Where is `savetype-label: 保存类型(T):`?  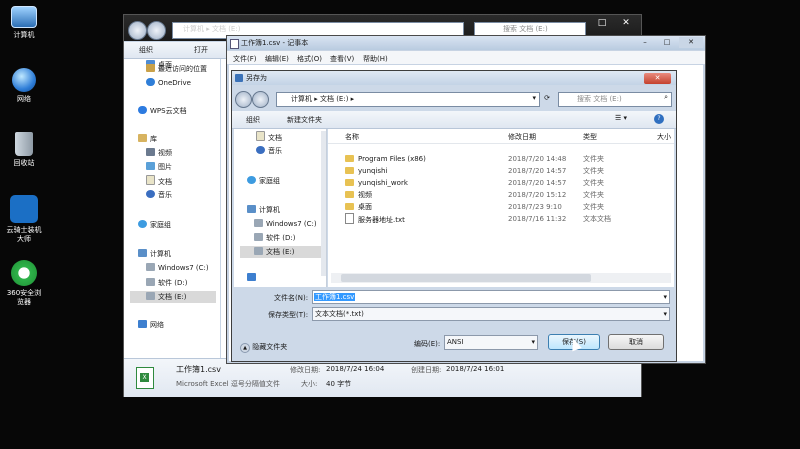 savetype-label: 保存类型(T): is located at coordinates (288, 315).